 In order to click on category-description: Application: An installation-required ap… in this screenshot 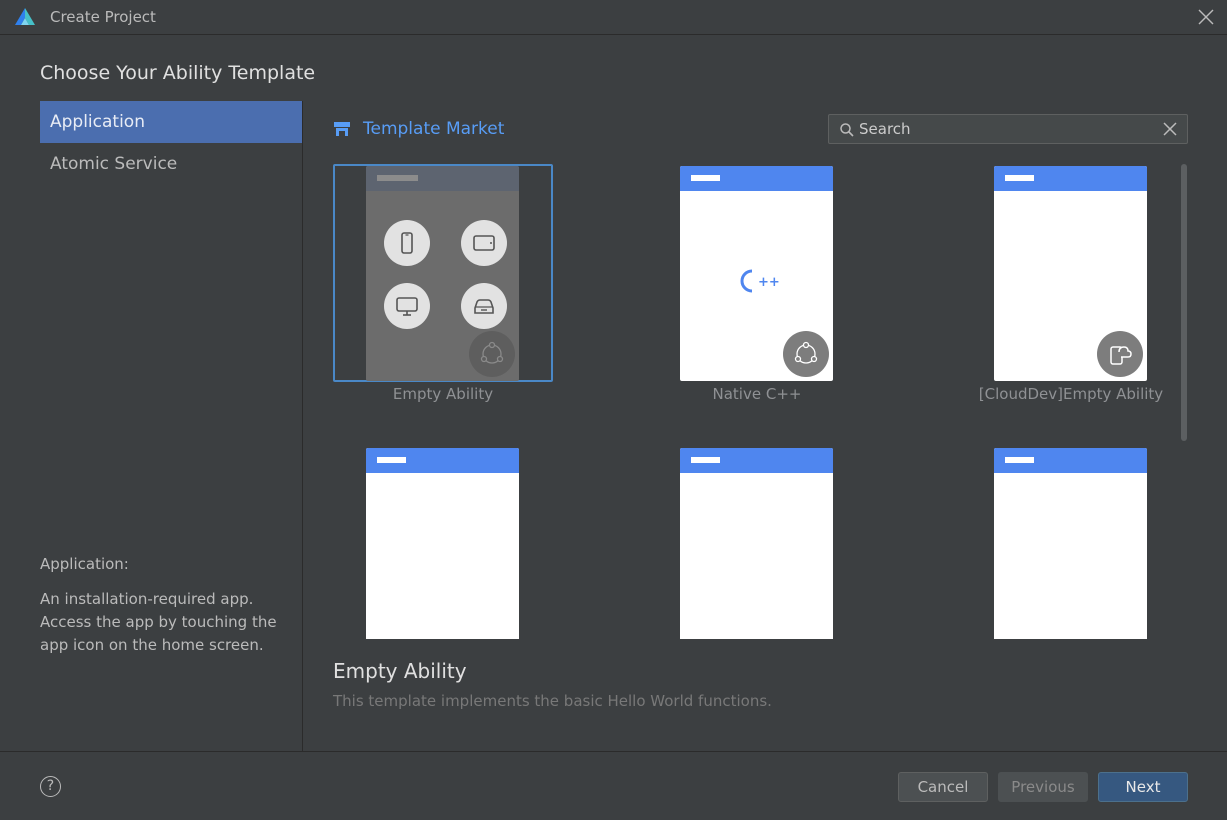, I will do `click(165, 605)`.